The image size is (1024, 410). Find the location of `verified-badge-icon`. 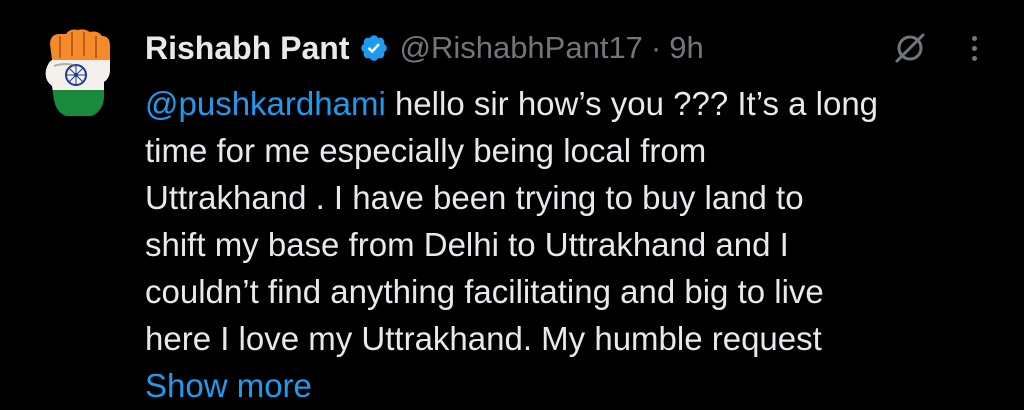

verified-badge-icon is located at coordinates (374, 48).